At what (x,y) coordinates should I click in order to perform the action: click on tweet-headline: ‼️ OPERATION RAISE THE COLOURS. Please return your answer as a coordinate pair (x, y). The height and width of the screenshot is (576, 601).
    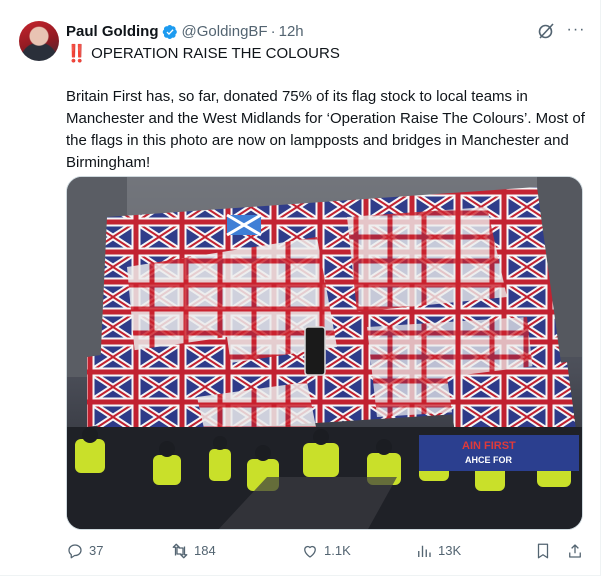
    Looking at the image, I should click on (203, 54).